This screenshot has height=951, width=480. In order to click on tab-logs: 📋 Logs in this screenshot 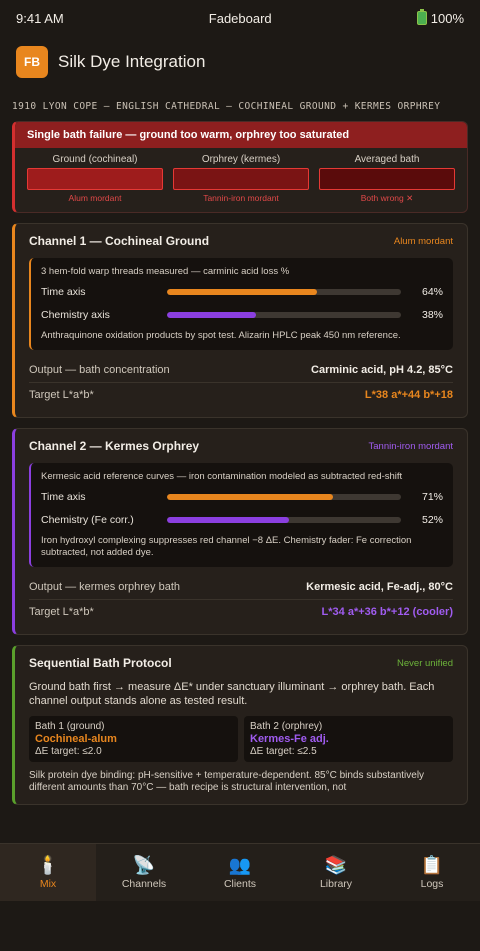, I will do `click(432, 872)`.